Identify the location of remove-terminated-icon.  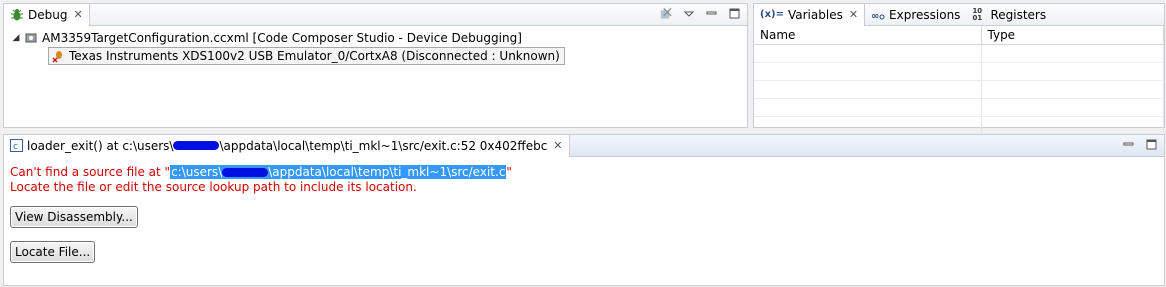
(665, 13).